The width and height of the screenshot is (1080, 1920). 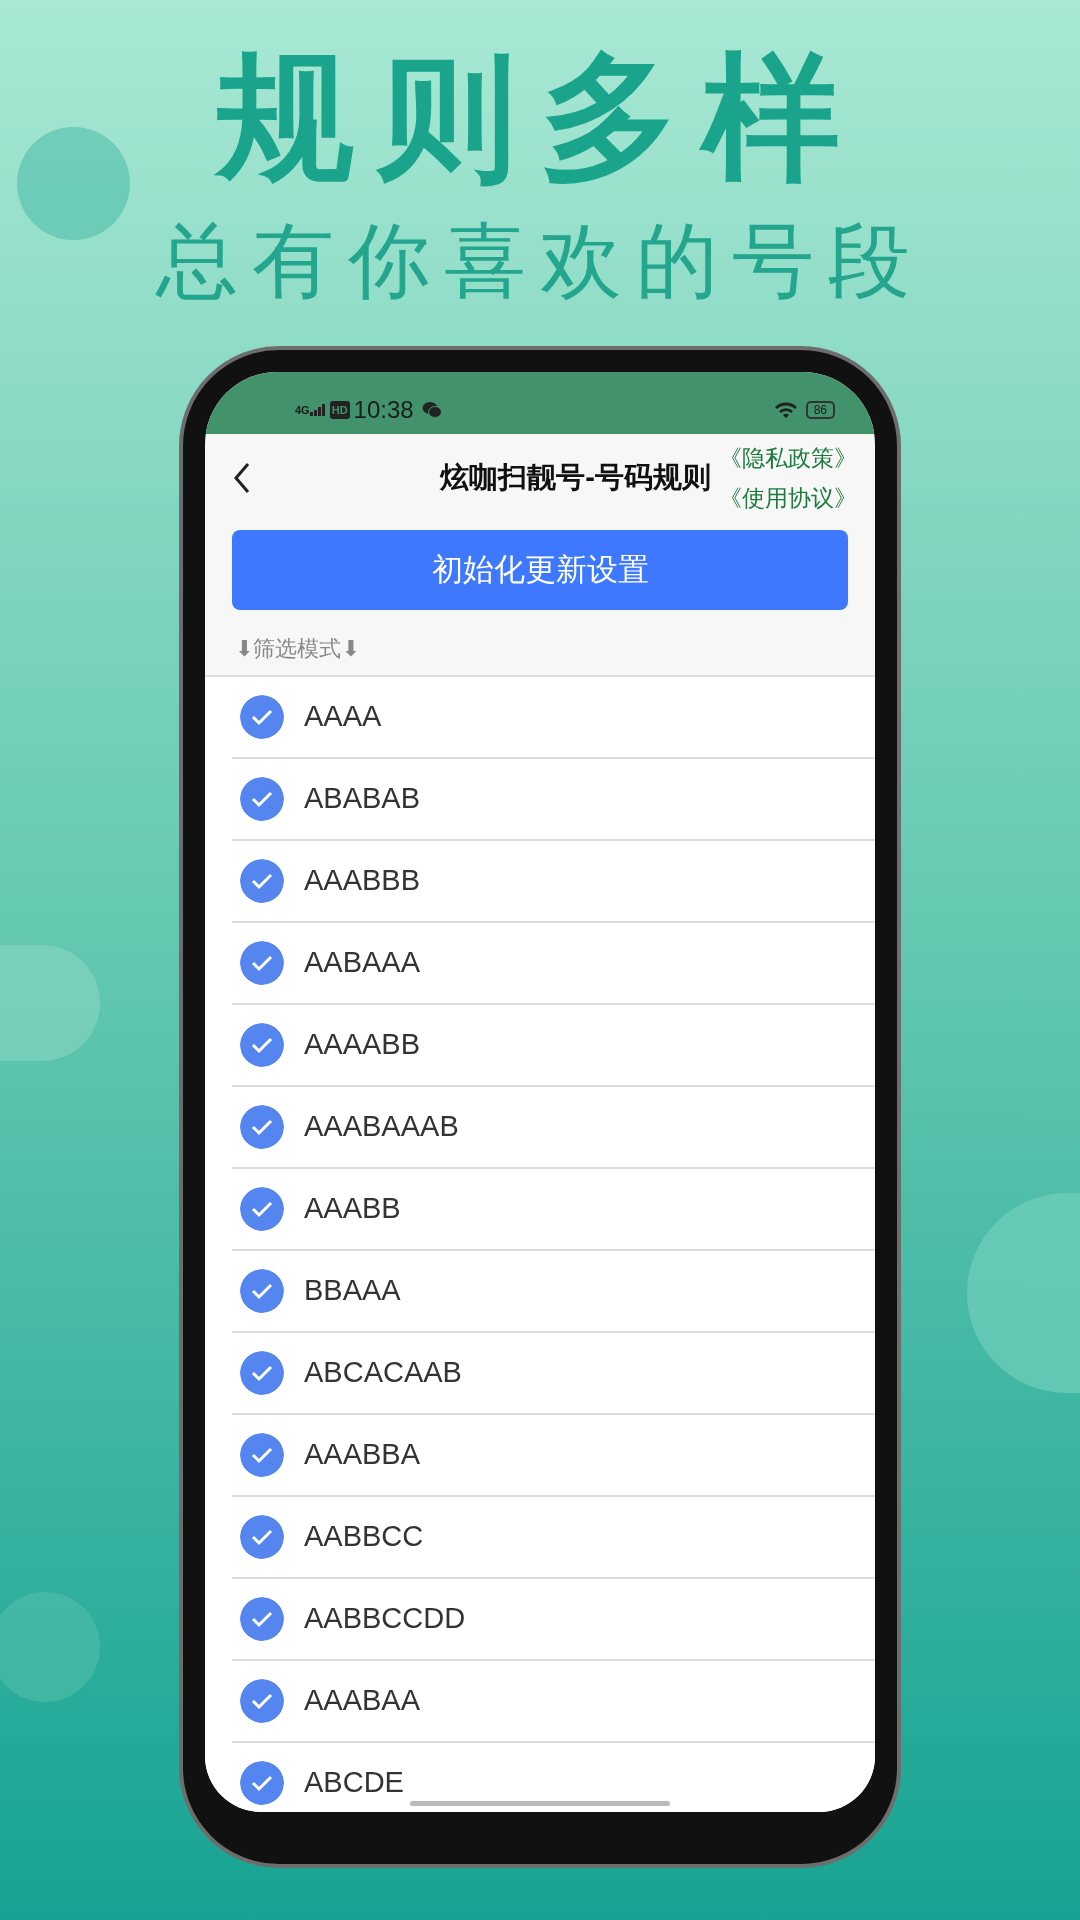 I want to click on wifi-icon, so click(x=785, y=410).